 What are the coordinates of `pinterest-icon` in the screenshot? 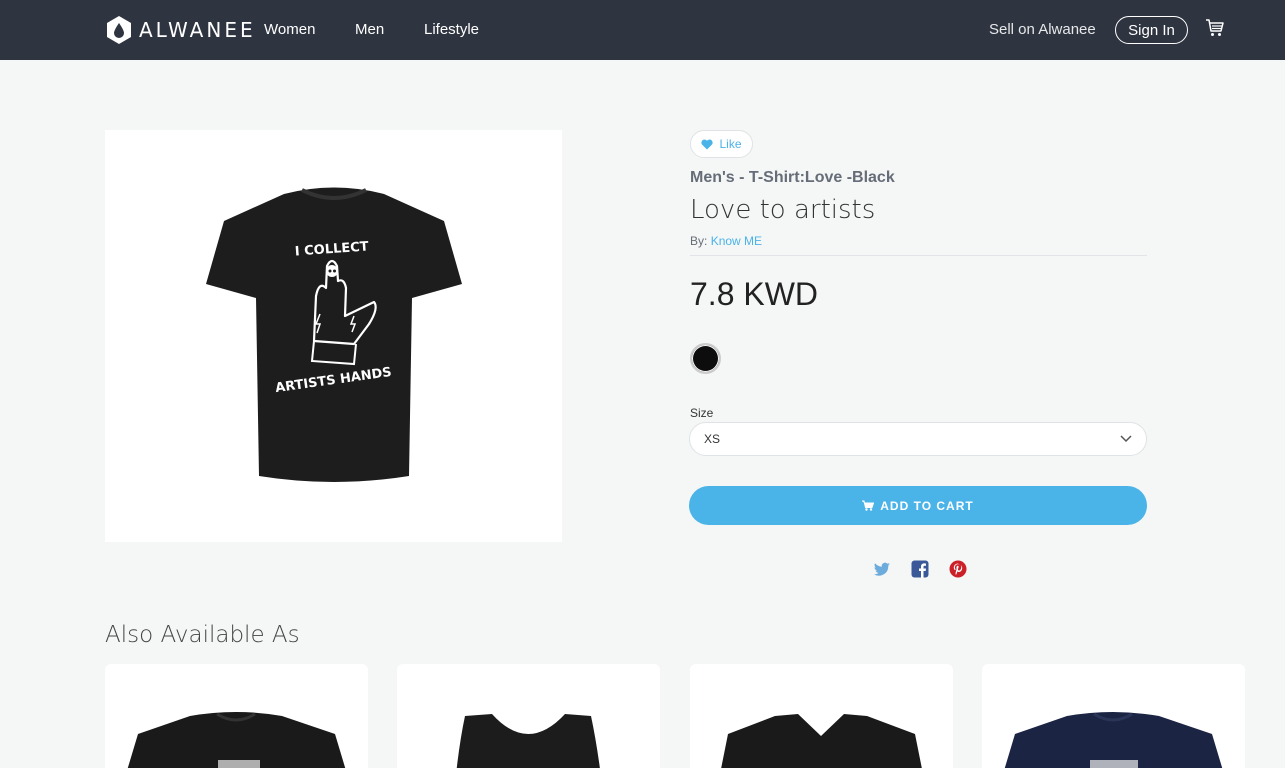 It's located at (958, 569).